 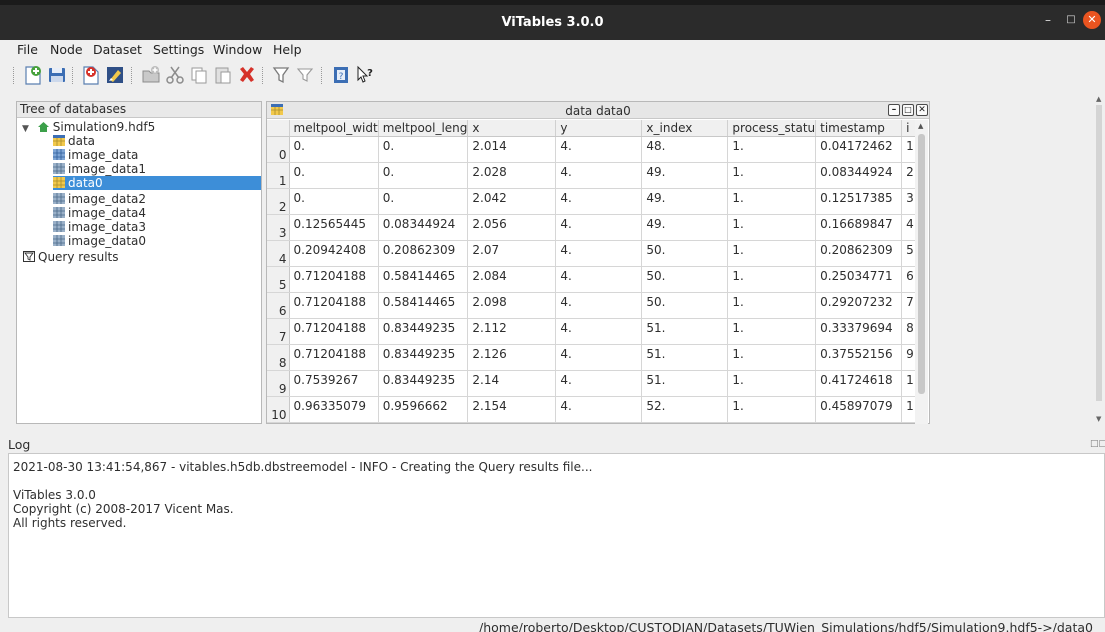 I want to click on table-cell: 2.028, so click(x=512, y=175).